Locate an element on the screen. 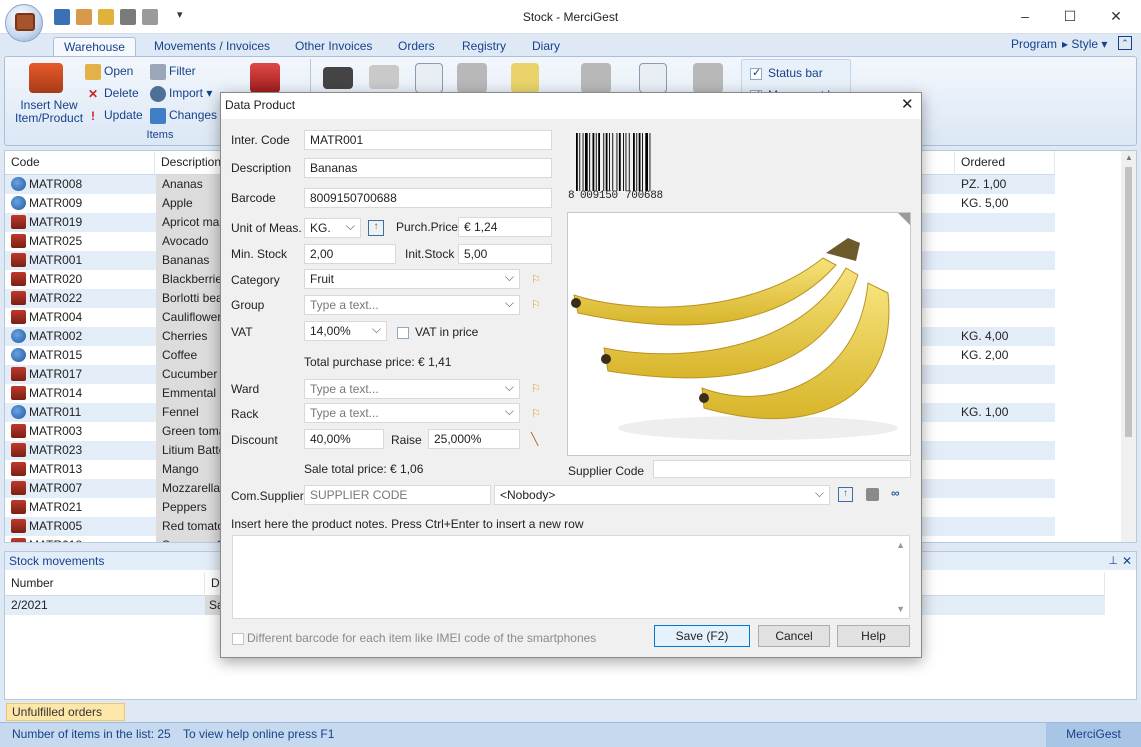 This screenshot has width=1141, height=747. min-stock-label: Min. Stock is located at coordinates (259, 254).